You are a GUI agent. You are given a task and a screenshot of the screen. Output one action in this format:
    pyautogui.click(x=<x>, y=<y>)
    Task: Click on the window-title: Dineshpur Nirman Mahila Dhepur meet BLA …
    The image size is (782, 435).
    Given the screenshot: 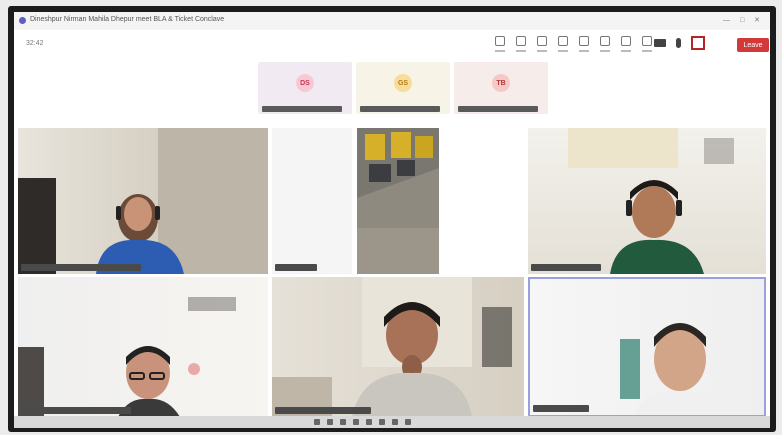 What is the action you would take?
    pyautogui.click(x=127, y=19)
    